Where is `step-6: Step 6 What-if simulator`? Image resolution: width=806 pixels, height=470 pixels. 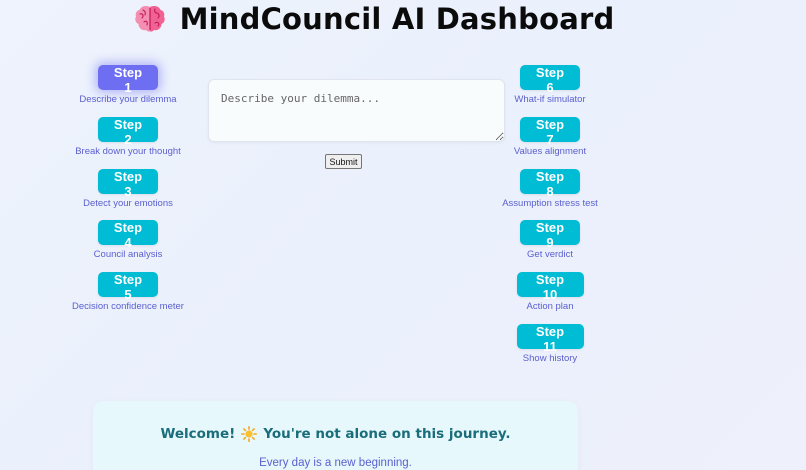
step-6: Step 6 What-if simulator is located at coordinates (550, 85).